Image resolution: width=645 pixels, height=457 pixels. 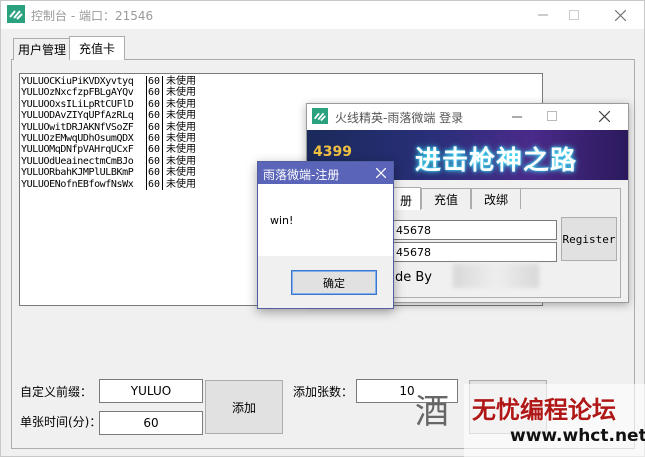 What do you see at coordinates (496, 276) in the screenshot?
I see `blurred-author` at bounding box center [496, 276].